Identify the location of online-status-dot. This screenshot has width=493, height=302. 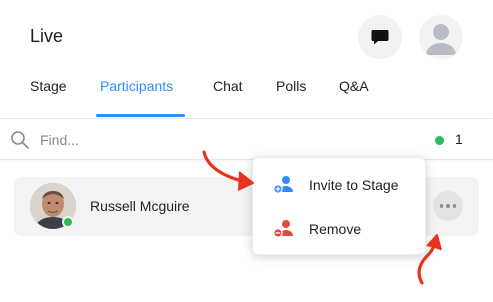
(439, 140).